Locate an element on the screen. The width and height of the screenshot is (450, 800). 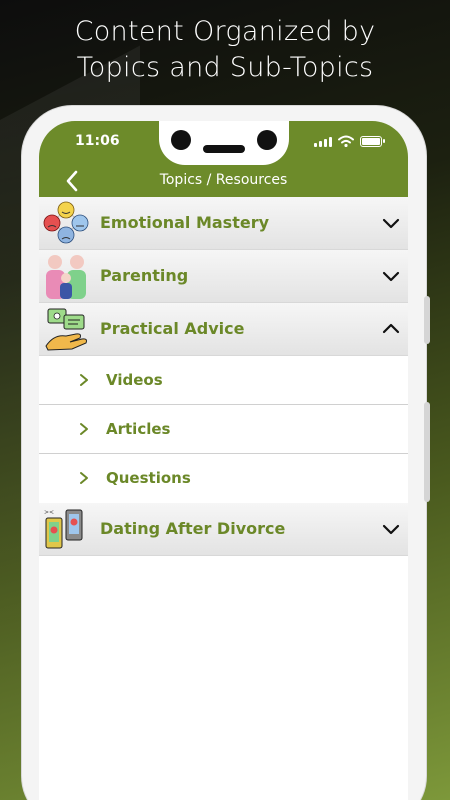
status-bar: 11:06 is located at coordinates (223, 144).